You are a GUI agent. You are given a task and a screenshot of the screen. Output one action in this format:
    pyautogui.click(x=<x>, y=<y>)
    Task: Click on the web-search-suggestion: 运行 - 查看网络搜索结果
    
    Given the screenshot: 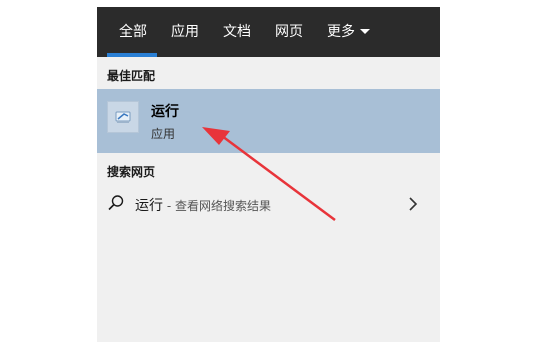 What is the action you would take?
    pyautogui.click(x=268, y=204)
    